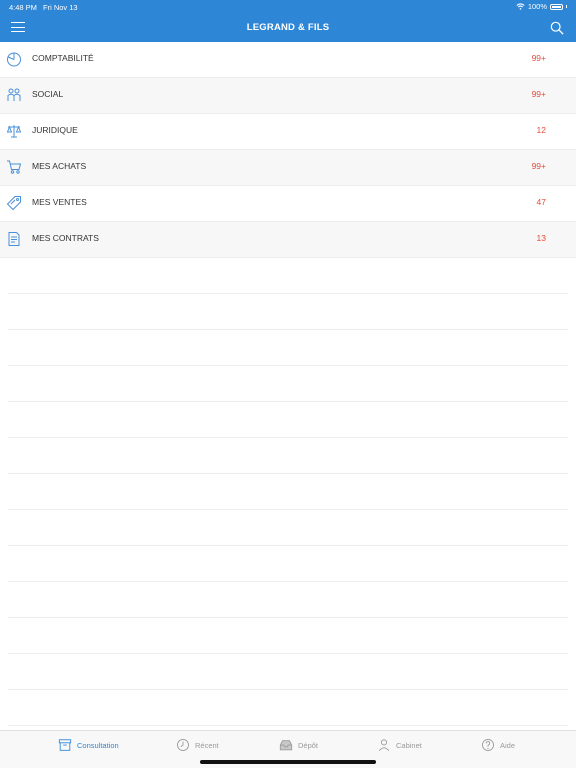  I want to click on category-row-juridique: JURIDIQUE 12, so click(288, 132).